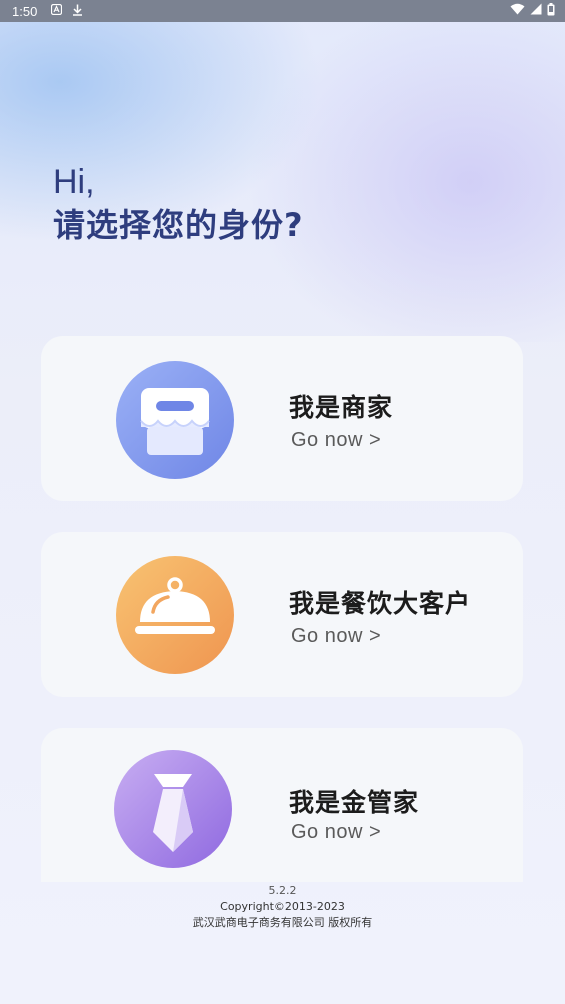 The height and width of the screenshot is (1004, 565). Describe the element at coordinates (282, 890) in the screenshot. I see `app-version: 5.2.2` at that location.